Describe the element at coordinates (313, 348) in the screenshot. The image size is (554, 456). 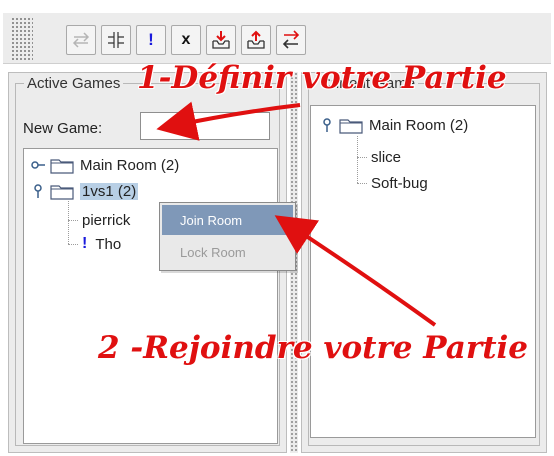
I see `annotation-step-2: 2 -Rejoindre votre Partie` at that location.